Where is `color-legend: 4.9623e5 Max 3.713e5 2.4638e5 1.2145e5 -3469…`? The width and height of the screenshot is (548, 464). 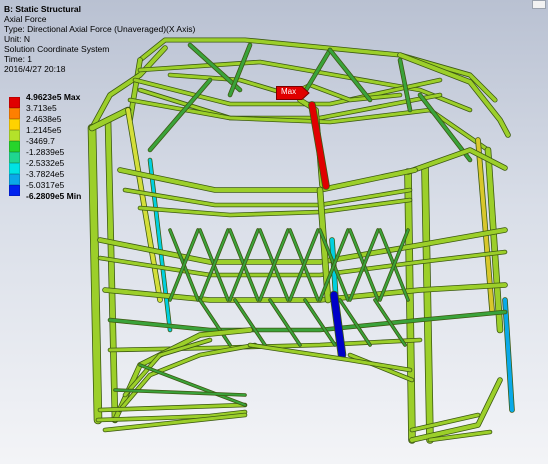
color-legend: 4.9623e5 Max 3.713e5 2.4638e5 1.2145e5 -3469… is located at coordinates (79, 147).